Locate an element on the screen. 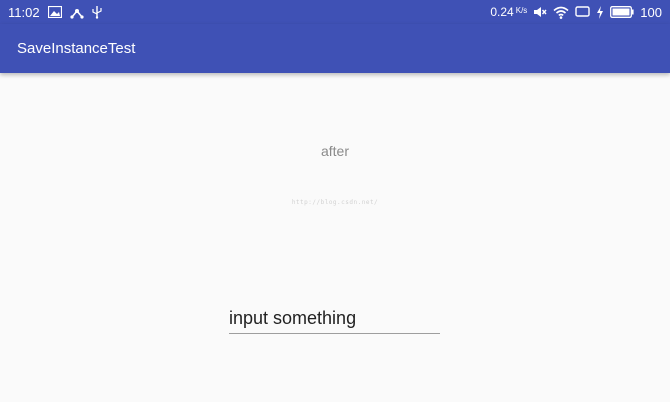  app-title: SaveInstanceTest is located at coordinates (76, 48).